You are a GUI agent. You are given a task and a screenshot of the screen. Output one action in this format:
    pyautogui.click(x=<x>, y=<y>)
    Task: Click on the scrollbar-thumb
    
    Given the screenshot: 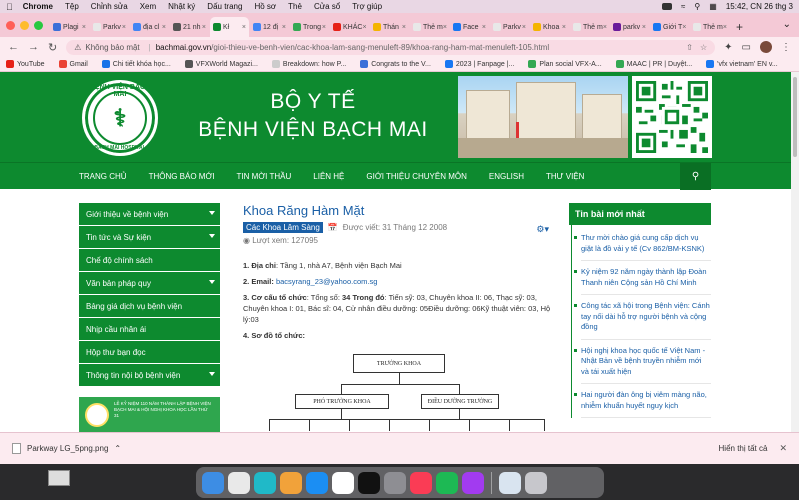 What is the action you would take?
    pyautogui.click(x=795, y=117)
    